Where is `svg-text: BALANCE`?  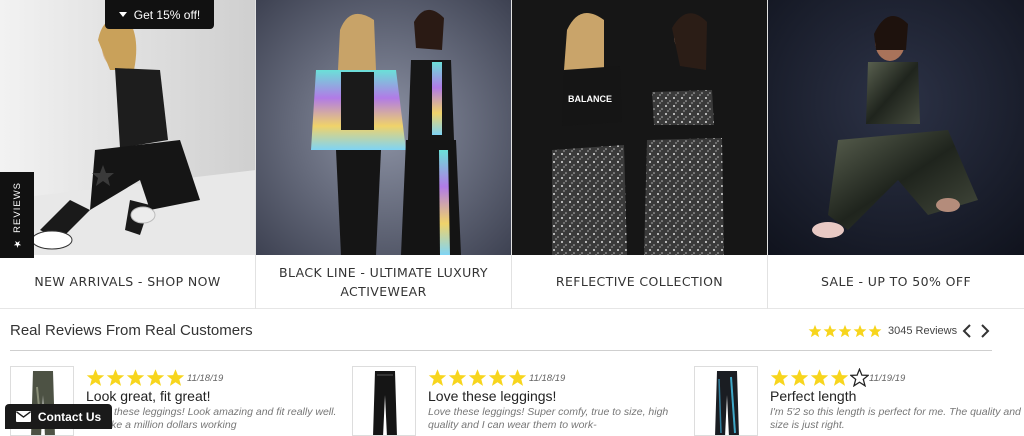
svg-text: BALANCE is located at coordinates (590, 99).